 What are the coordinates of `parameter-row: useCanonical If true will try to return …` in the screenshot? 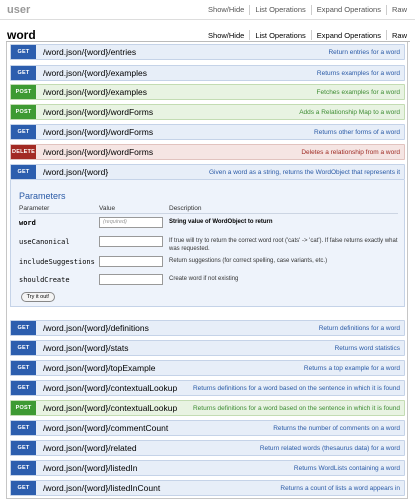 It's located at (208, 245).